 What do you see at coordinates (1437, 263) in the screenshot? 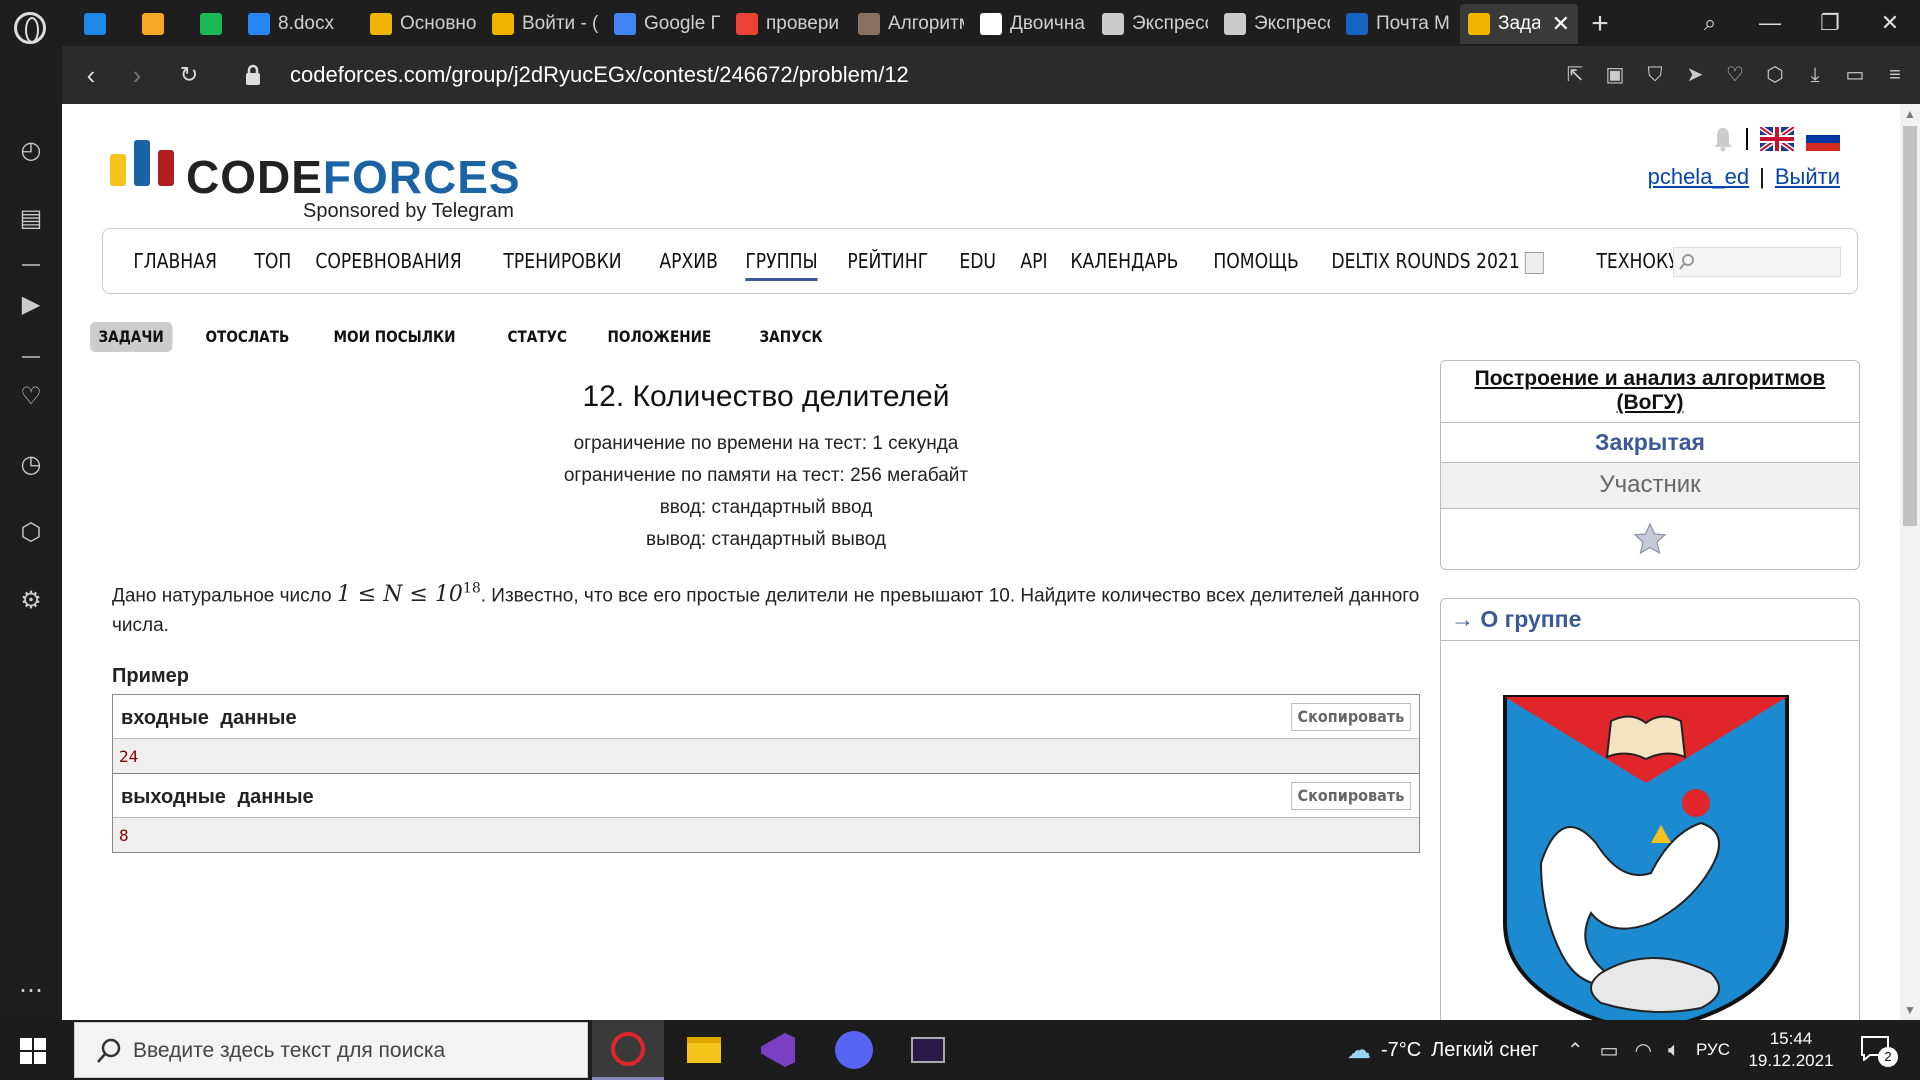
I see `menu-item: DELTIX ROUNDS 2021` at bounding box center [1437, 263].